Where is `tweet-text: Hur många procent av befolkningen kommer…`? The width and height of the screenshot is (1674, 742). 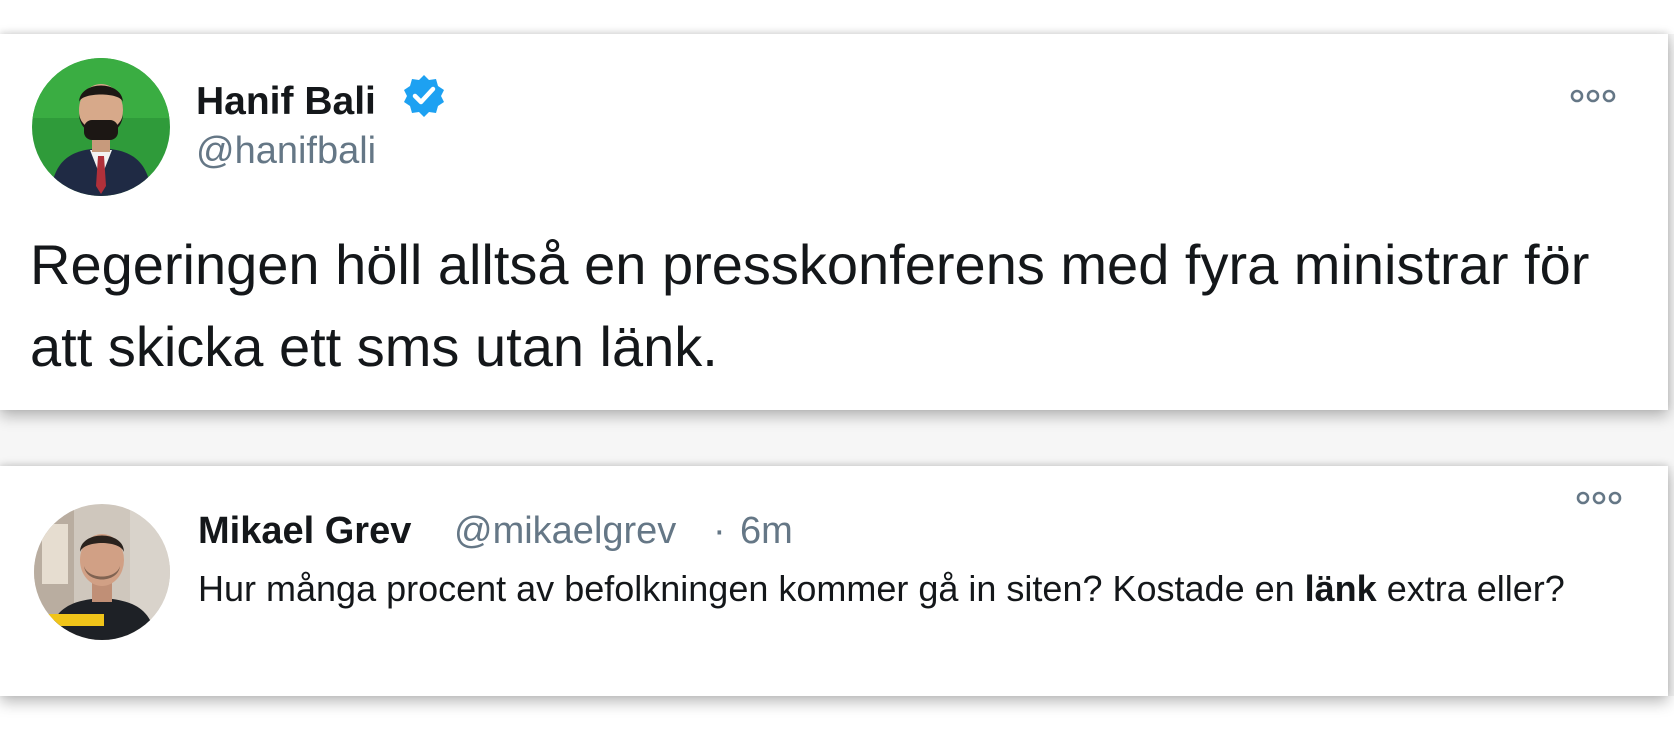 tweet-text: Hur många procent av befolkningen kommer… is located at coordinates (908, 588).